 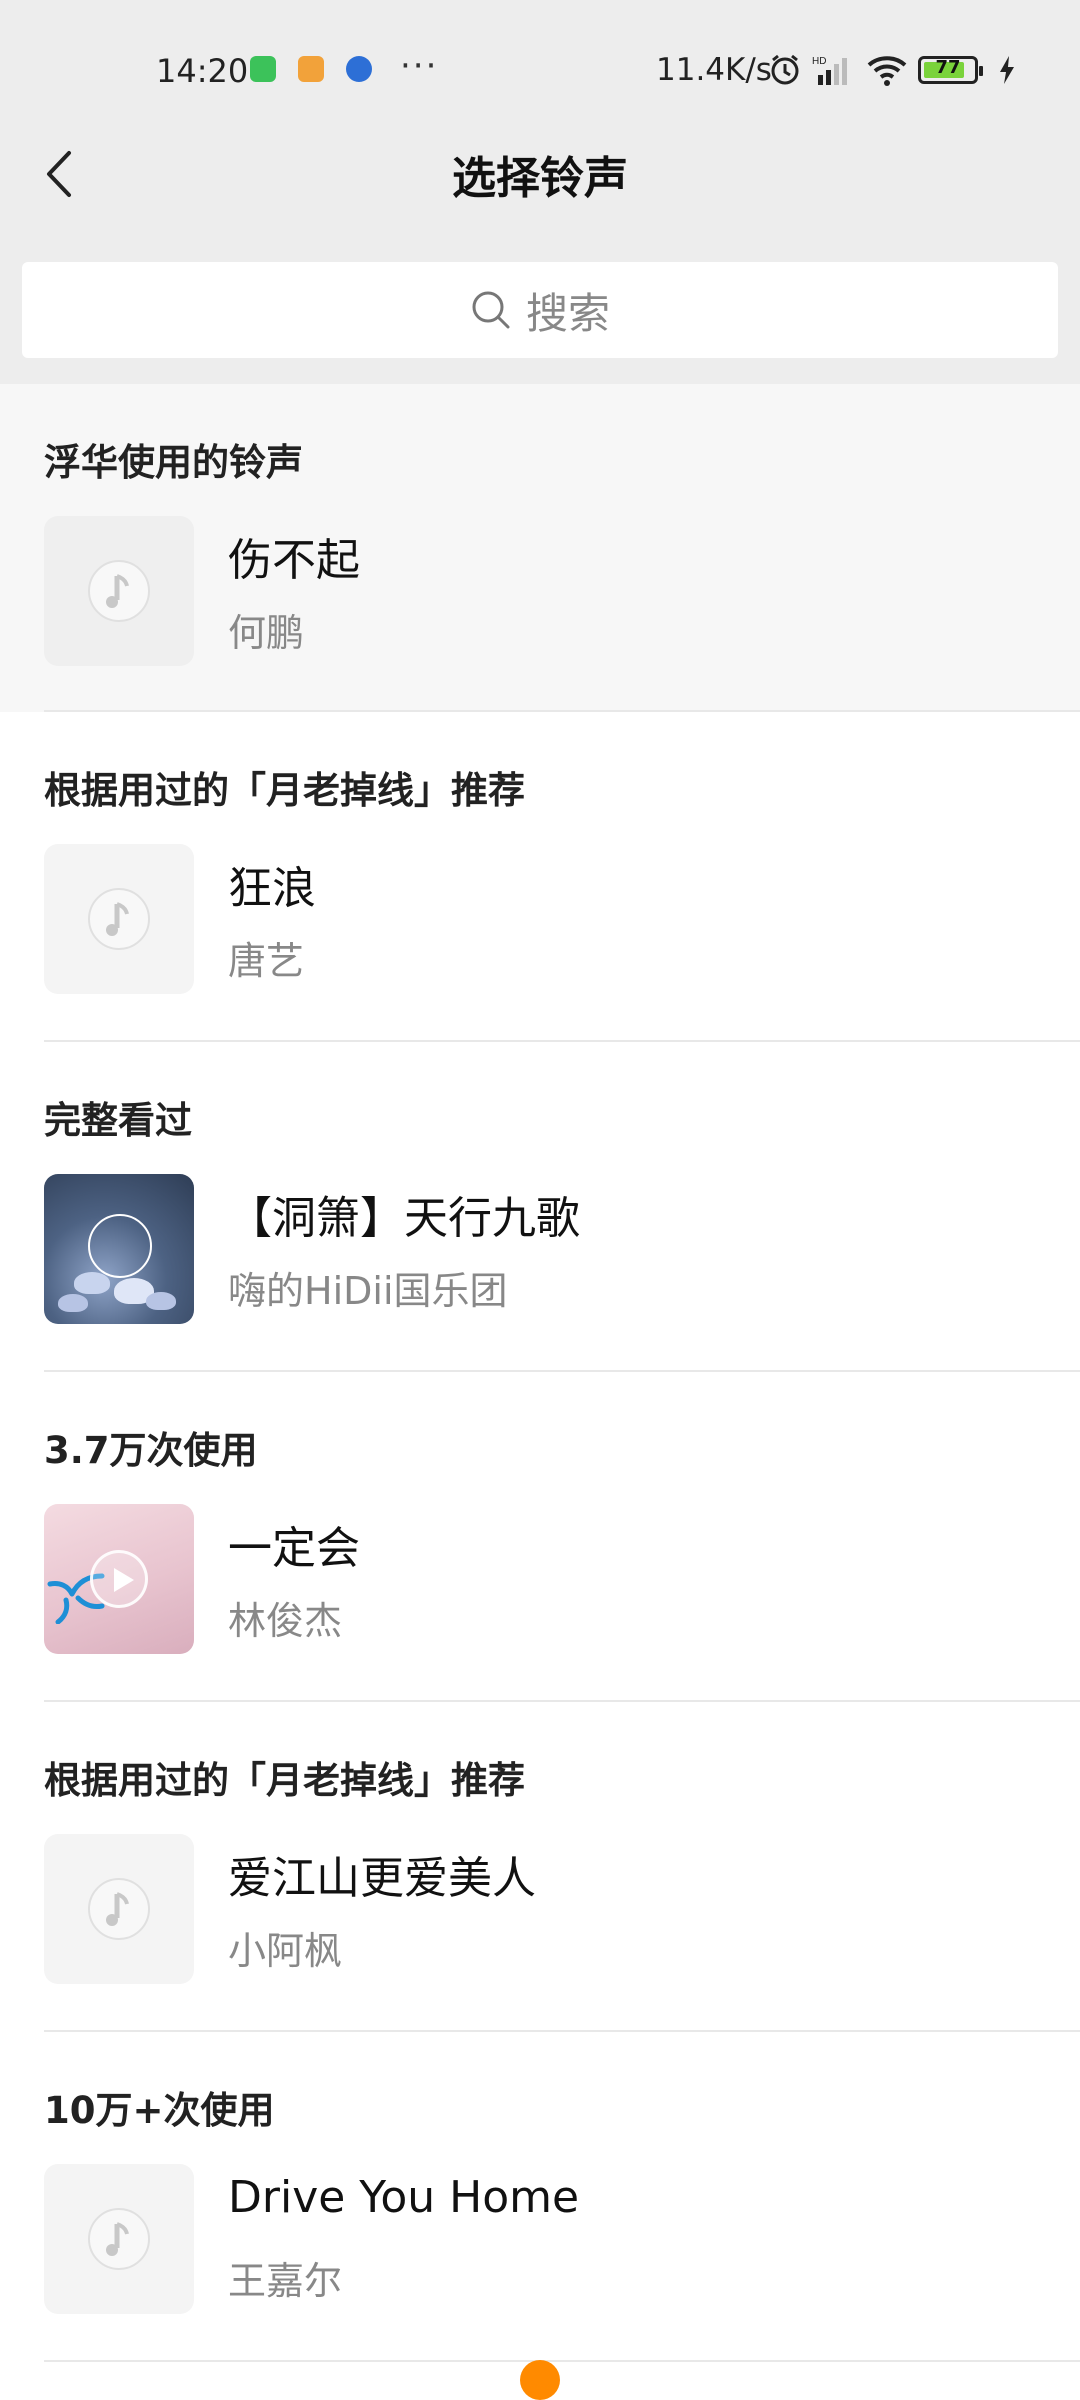 What do you see at coordinates (419, 66) in the screenshot?
I see `more-notifications-icon: ···` at bounding box center [419, 66].